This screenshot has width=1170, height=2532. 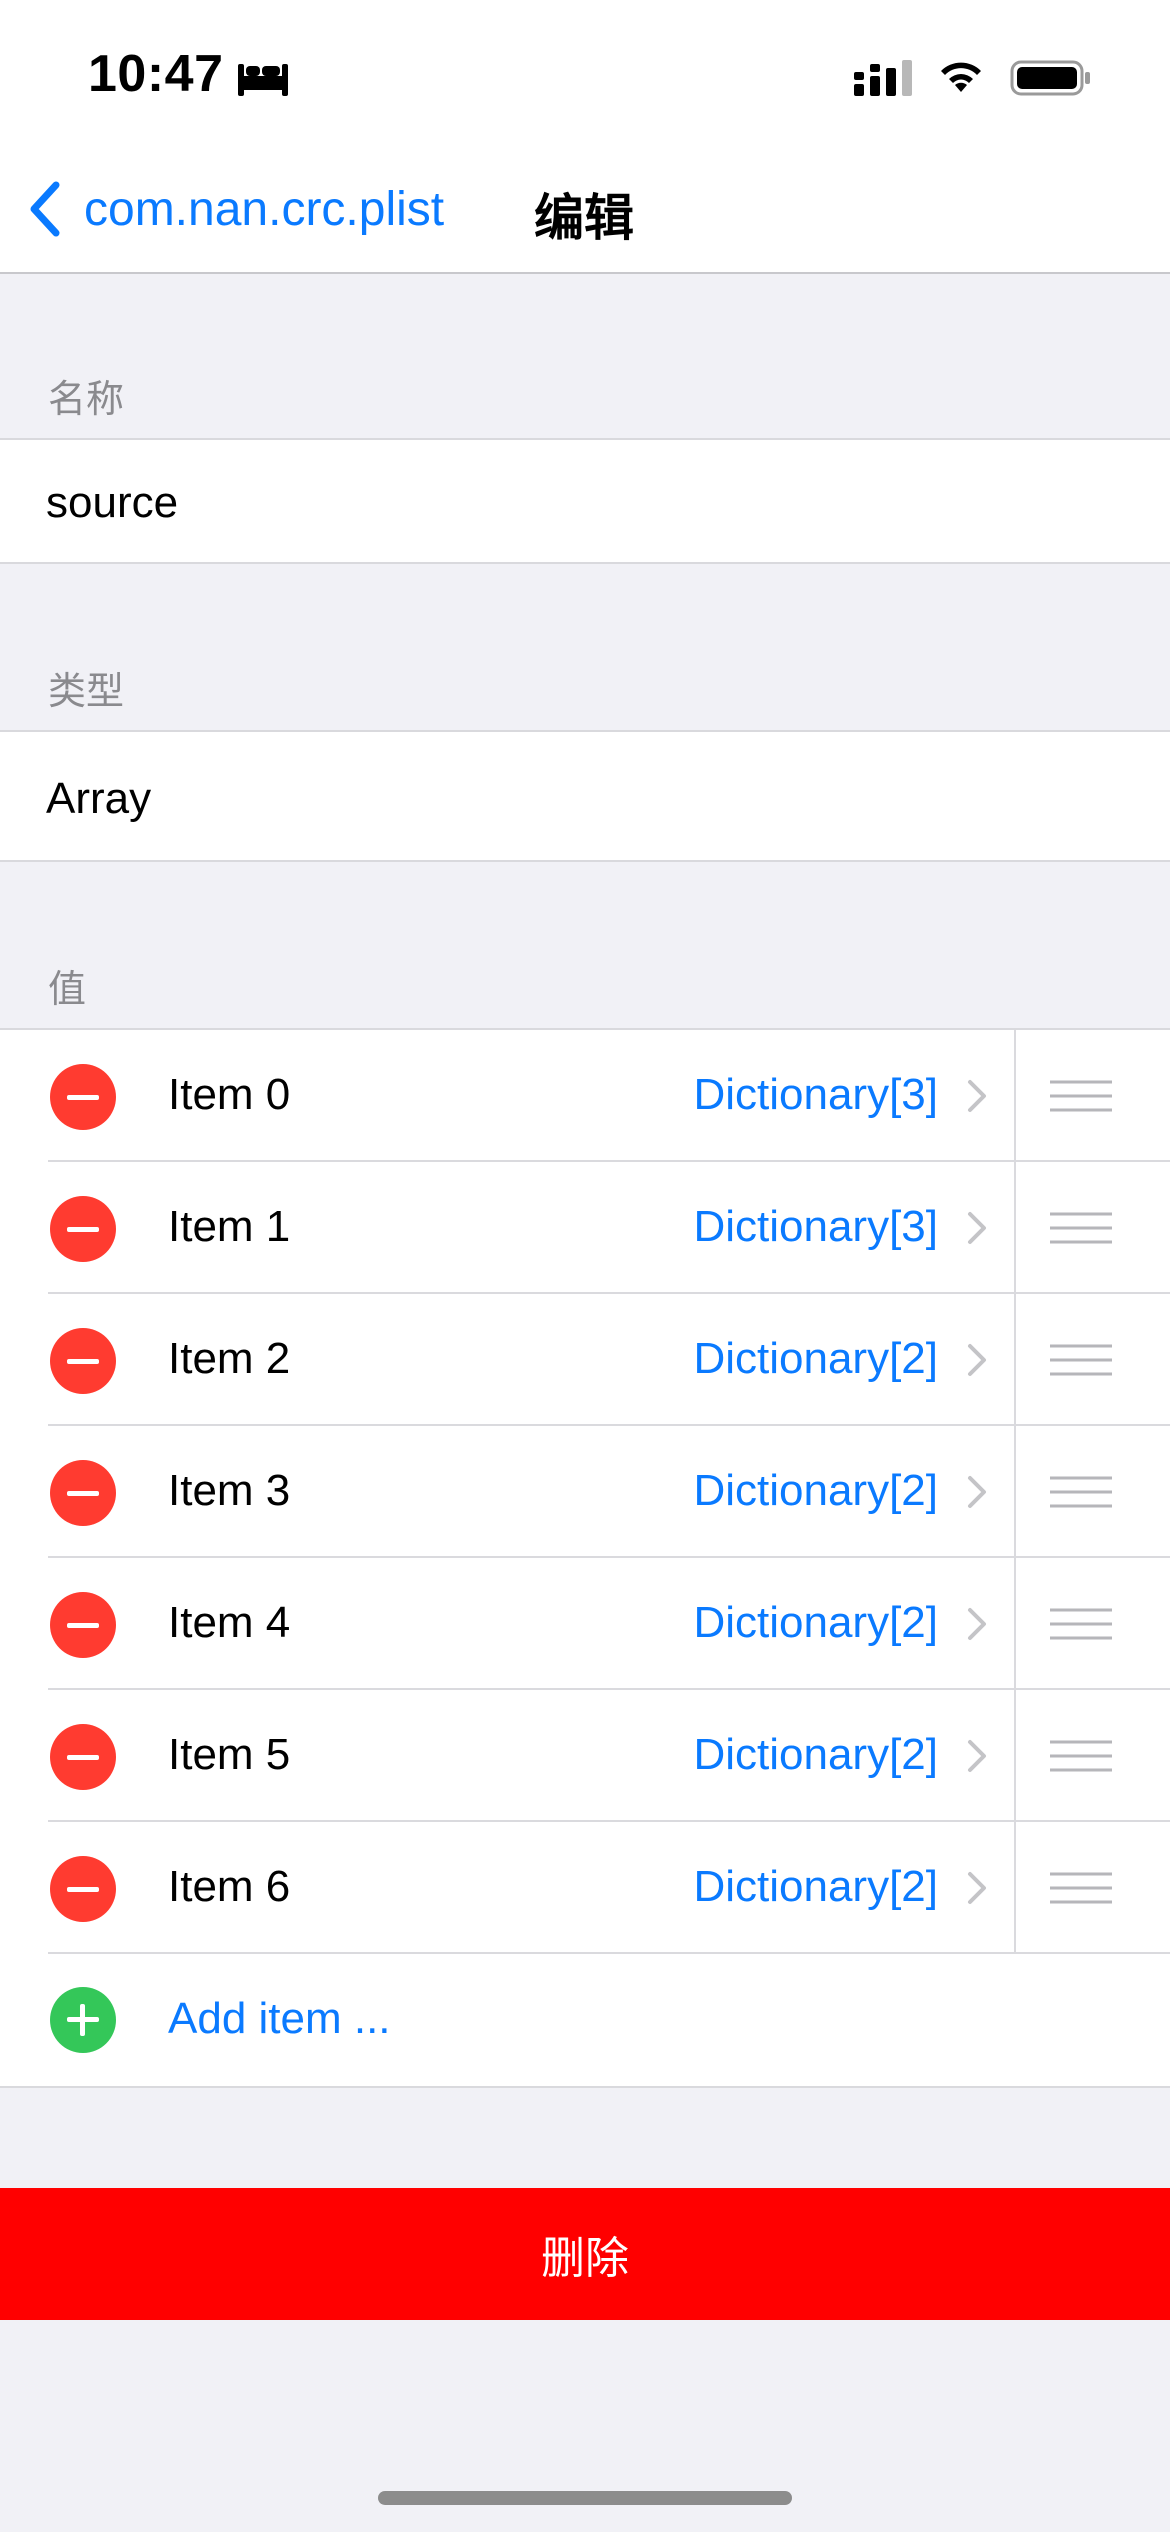 I want to click on item-label: Item 1, so click(x=229, y=1226).